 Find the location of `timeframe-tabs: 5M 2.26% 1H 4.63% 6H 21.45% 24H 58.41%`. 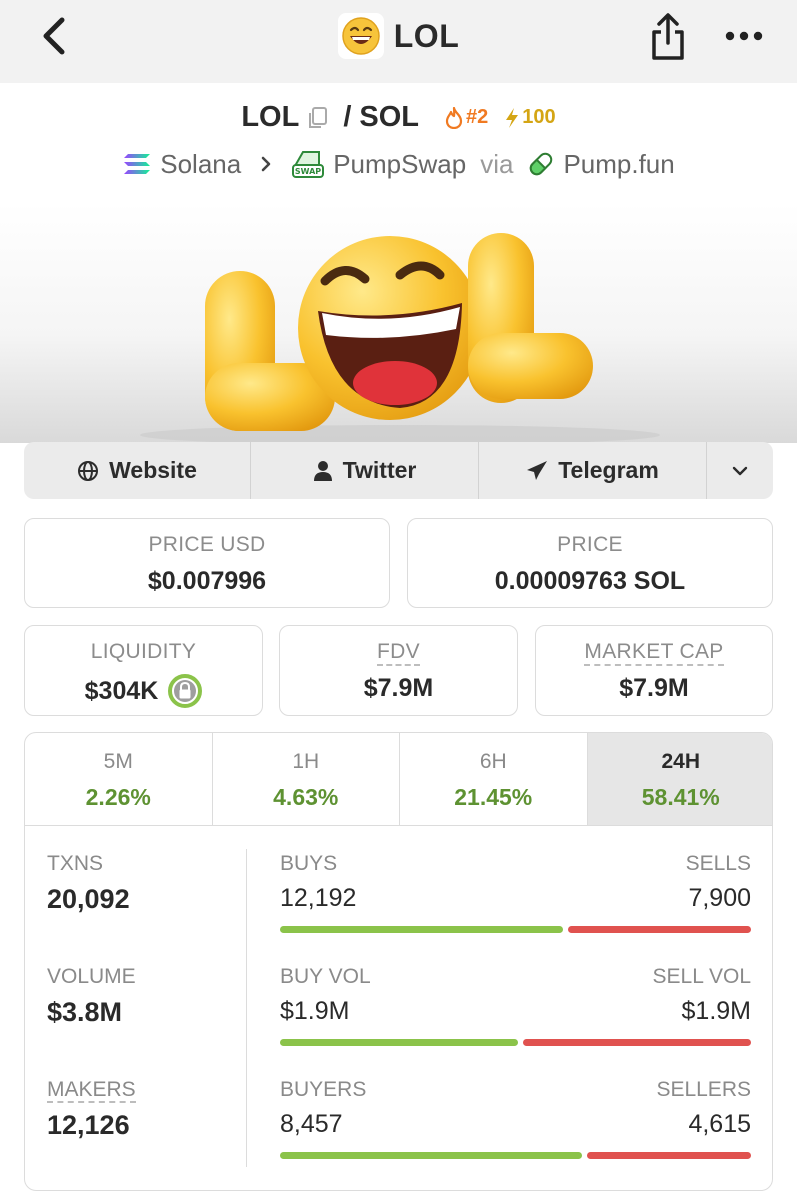

timeframe-tabs: 5M 2.26% 1H 4.63% 6H 21.45% 24H 58.41% is located at coordinates (398, 779).